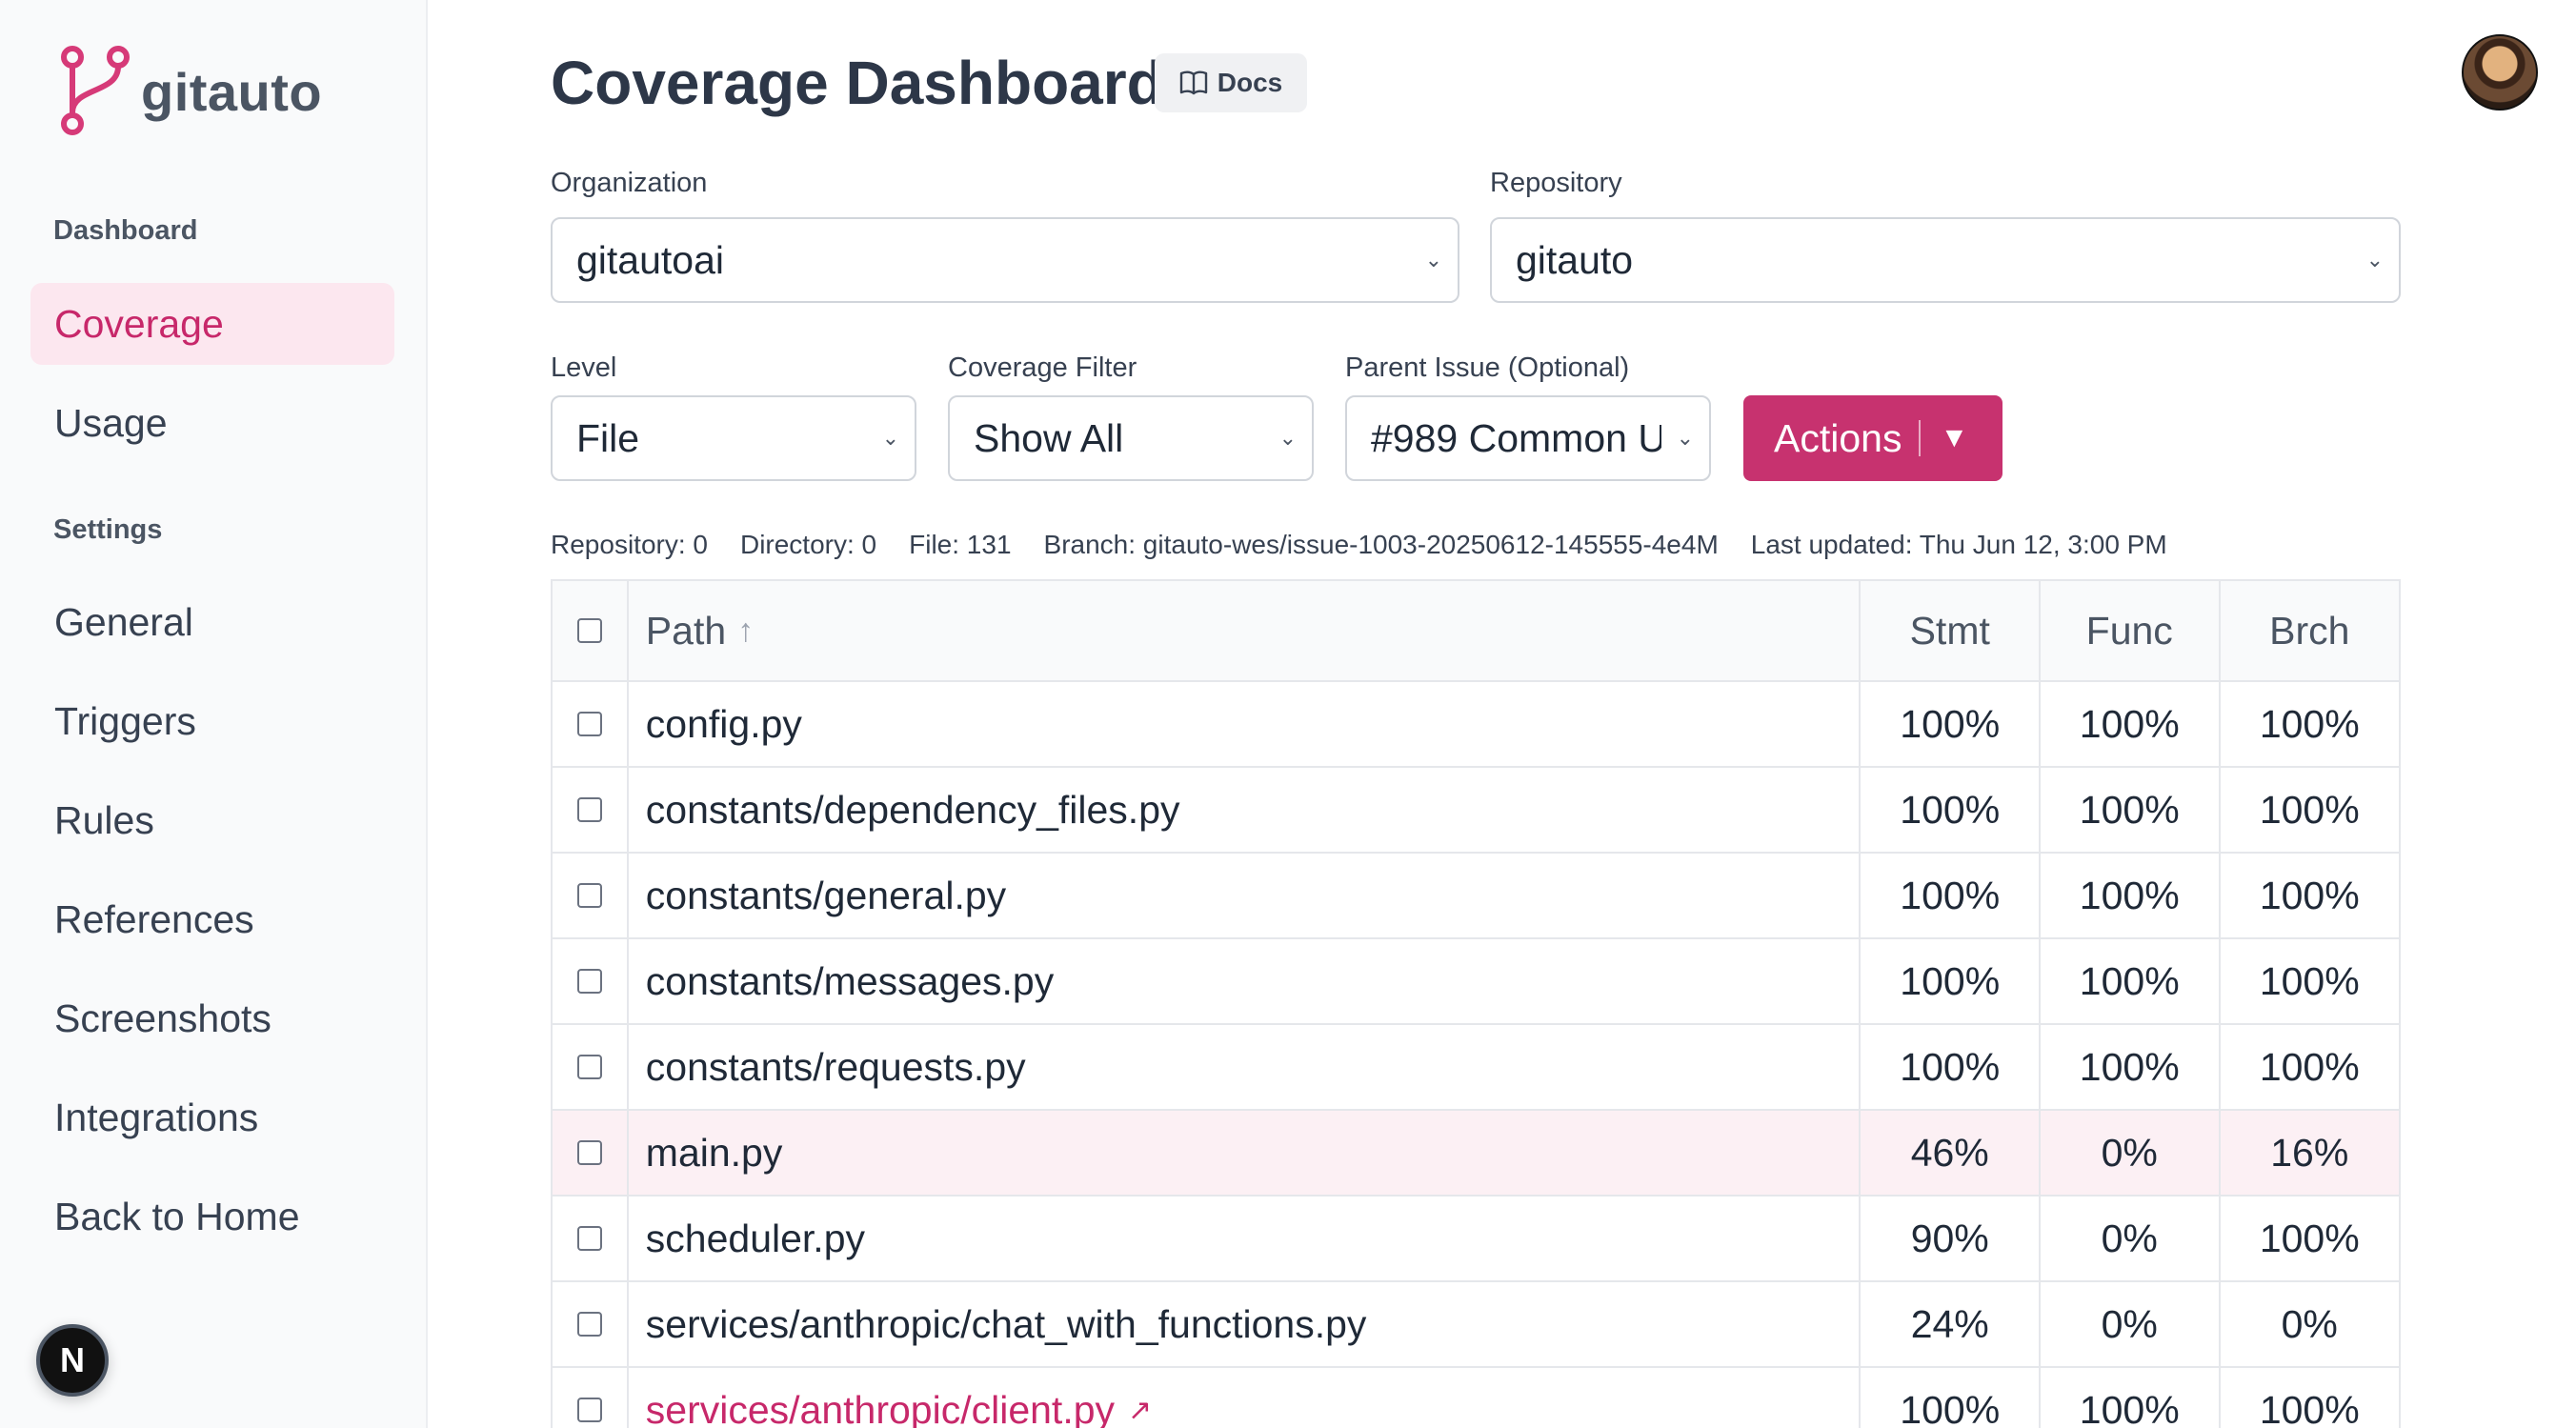 The width and height of the screenshot is (2576, 1428). Describe the element at coordinates (72, 1360) in the screenshot. I see `n-badge-icon: N` at that location.